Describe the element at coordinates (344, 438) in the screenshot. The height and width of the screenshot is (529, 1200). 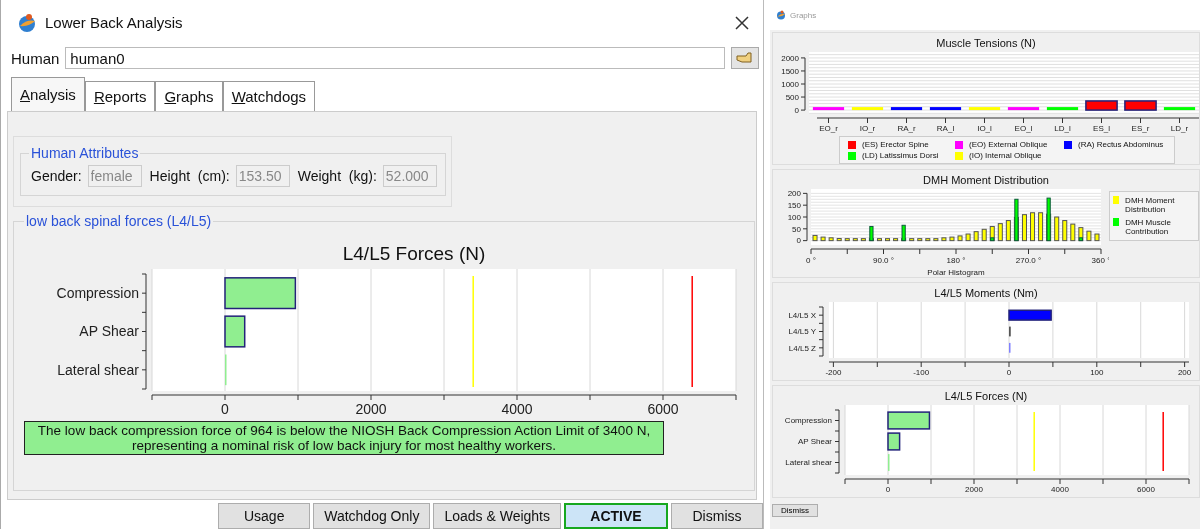
I see `message-box: The low back compression force of 964 is below the NIOSH Back Compression Action Limit of 3400 N, representing a nominal risk of low back injury for most healthy workers.` at that location.